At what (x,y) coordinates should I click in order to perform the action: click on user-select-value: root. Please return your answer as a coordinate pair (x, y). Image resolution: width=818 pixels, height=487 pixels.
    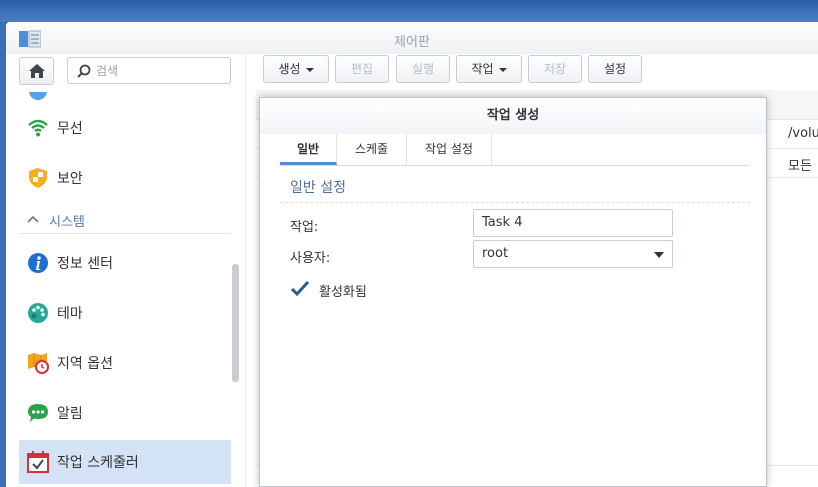
    Looking at the image, I should click on (495, 253).